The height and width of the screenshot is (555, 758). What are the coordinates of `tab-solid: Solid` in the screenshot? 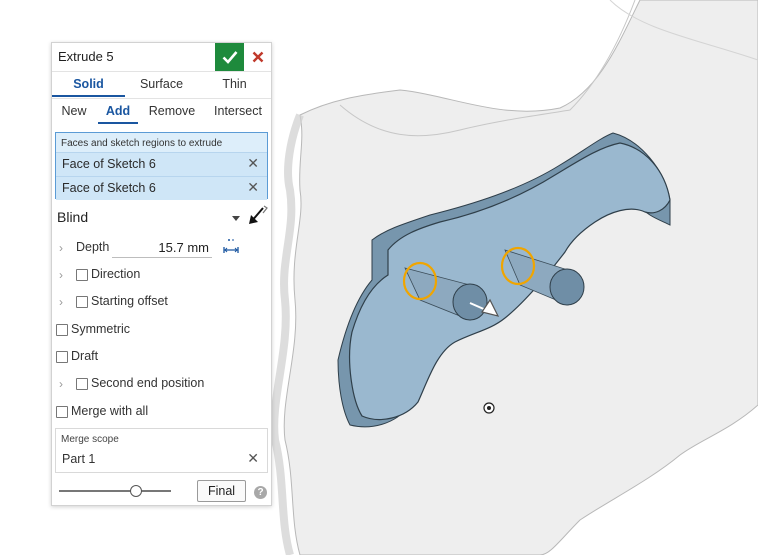 It's located at (88, 84).